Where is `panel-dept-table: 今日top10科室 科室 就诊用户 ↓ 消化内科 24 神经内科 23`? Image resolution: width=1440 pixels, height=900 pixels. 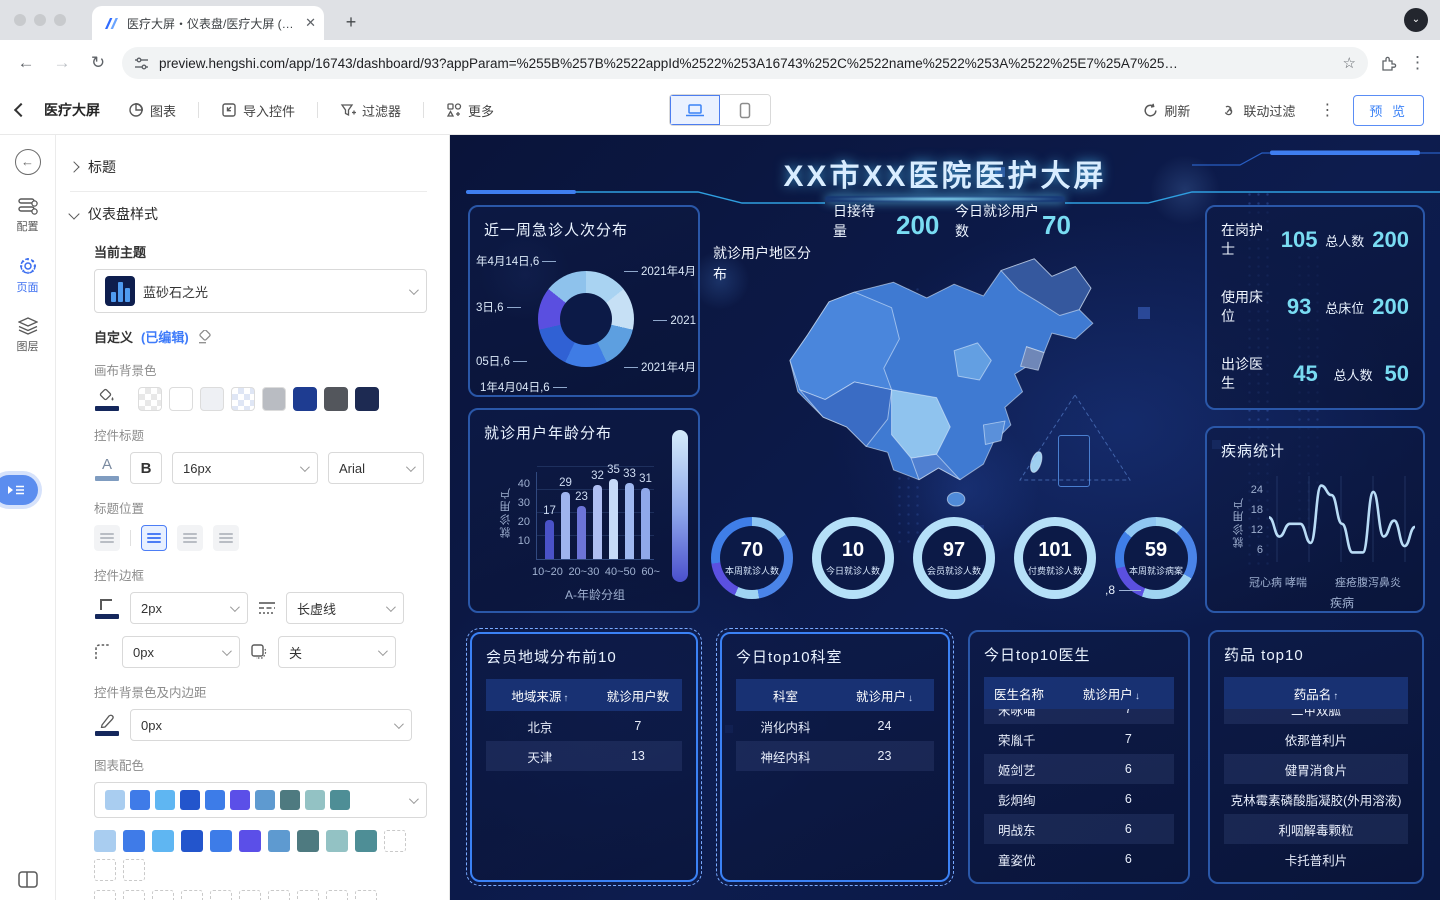 panel-dept-table: 今日top10科室 科室 就诊用户 ↓ 消化内科 24 神经内科 23 is located at coordinates (835, 757).